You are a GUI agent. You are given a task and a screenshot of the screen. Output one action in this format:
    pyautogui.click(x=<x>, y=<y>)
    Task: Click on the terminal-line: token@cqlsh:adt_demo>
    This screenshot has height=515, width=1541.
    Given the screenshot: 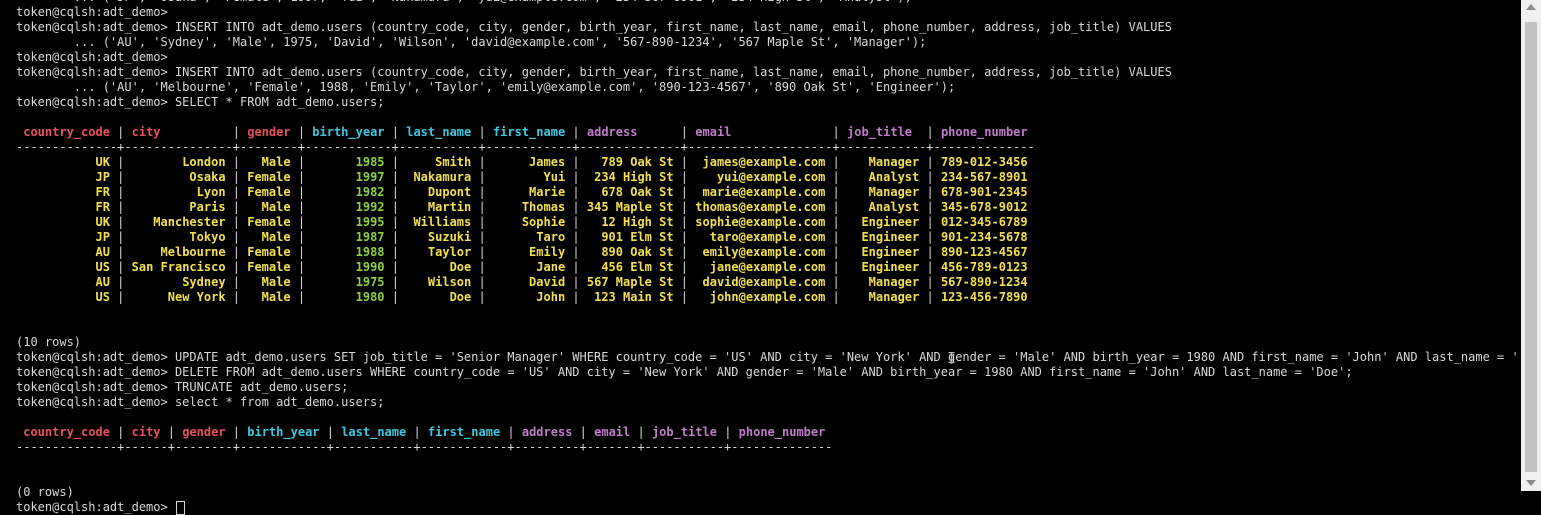 What is the action you would take?
    pyautogui.click(x=95, y=12)
    